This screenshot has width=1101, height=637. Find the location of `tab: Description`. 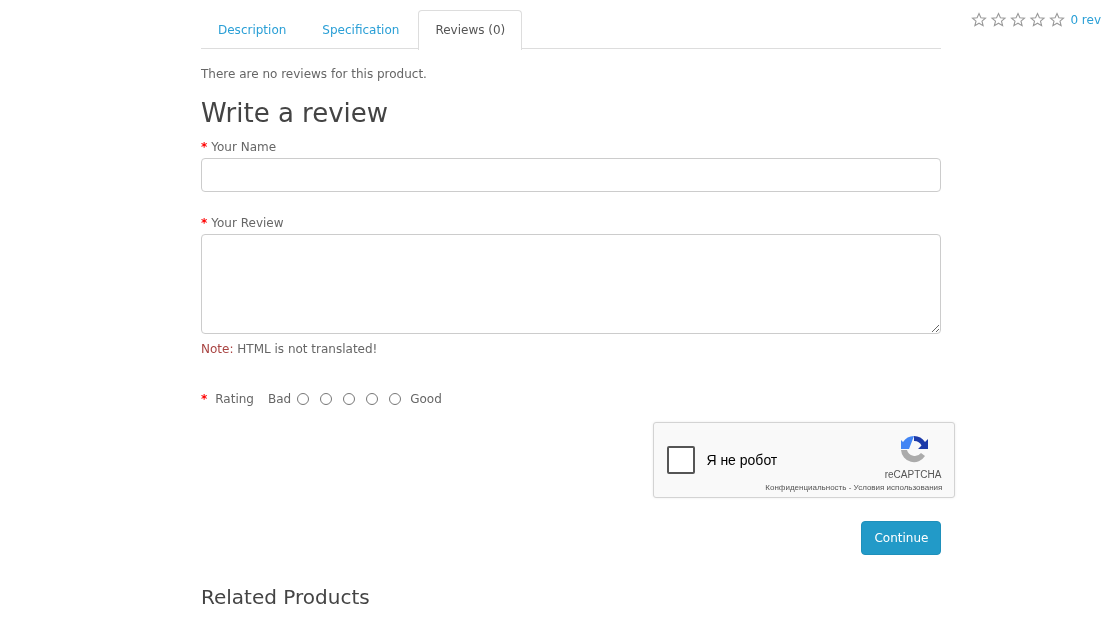

tab: Description is located at coordinates (252, 29).